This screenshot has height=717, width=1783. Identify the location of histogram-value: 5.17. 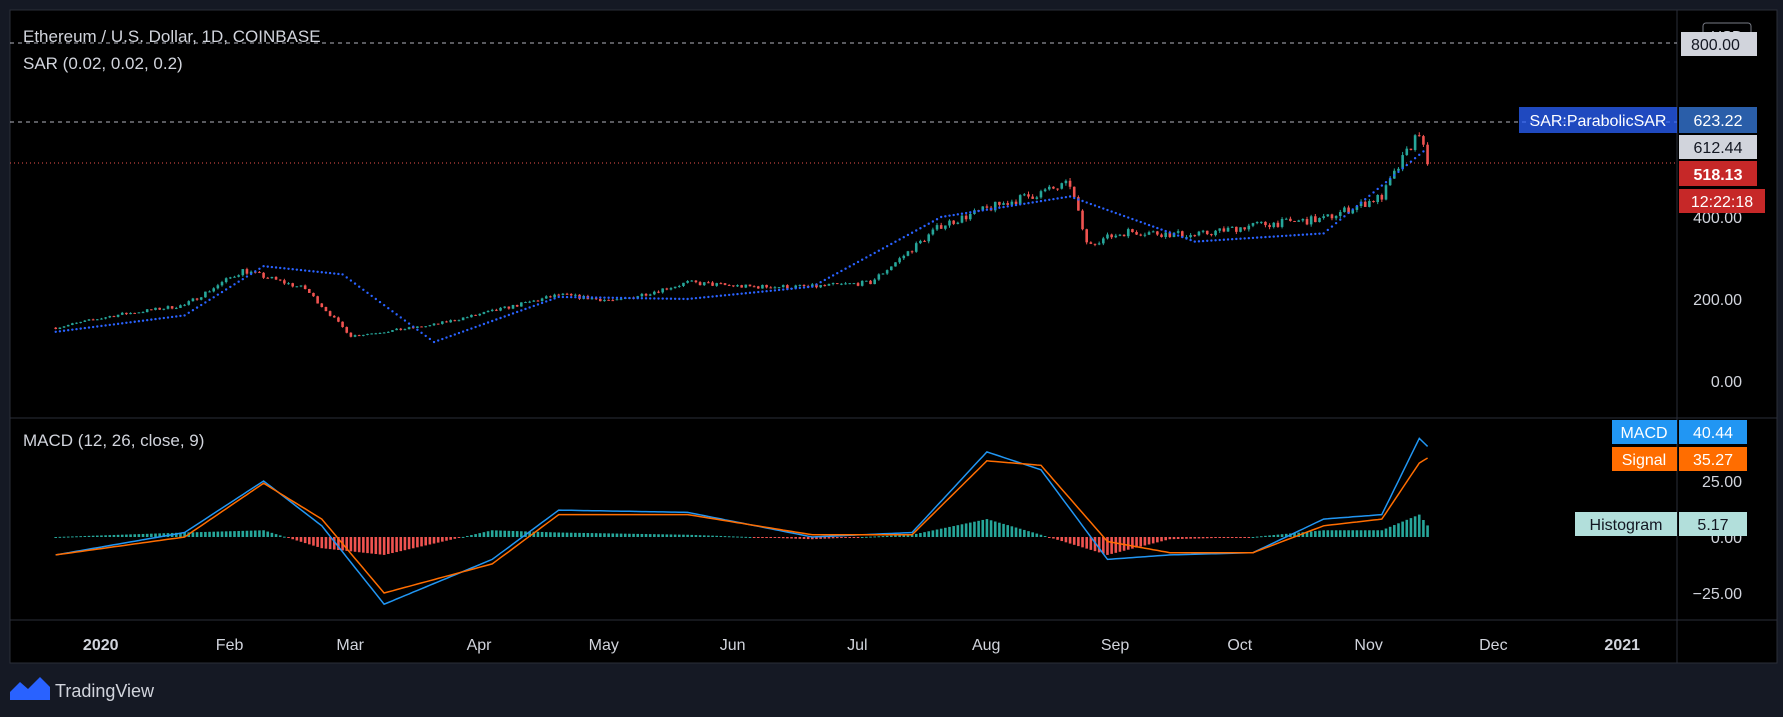
(1712, 525).